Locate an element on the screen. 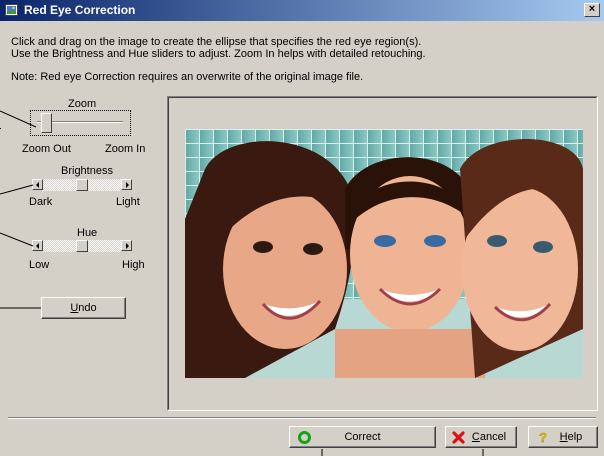 The width and height of the screenshot is (604, 456). close-button: × is located at coordinates (592, 10).